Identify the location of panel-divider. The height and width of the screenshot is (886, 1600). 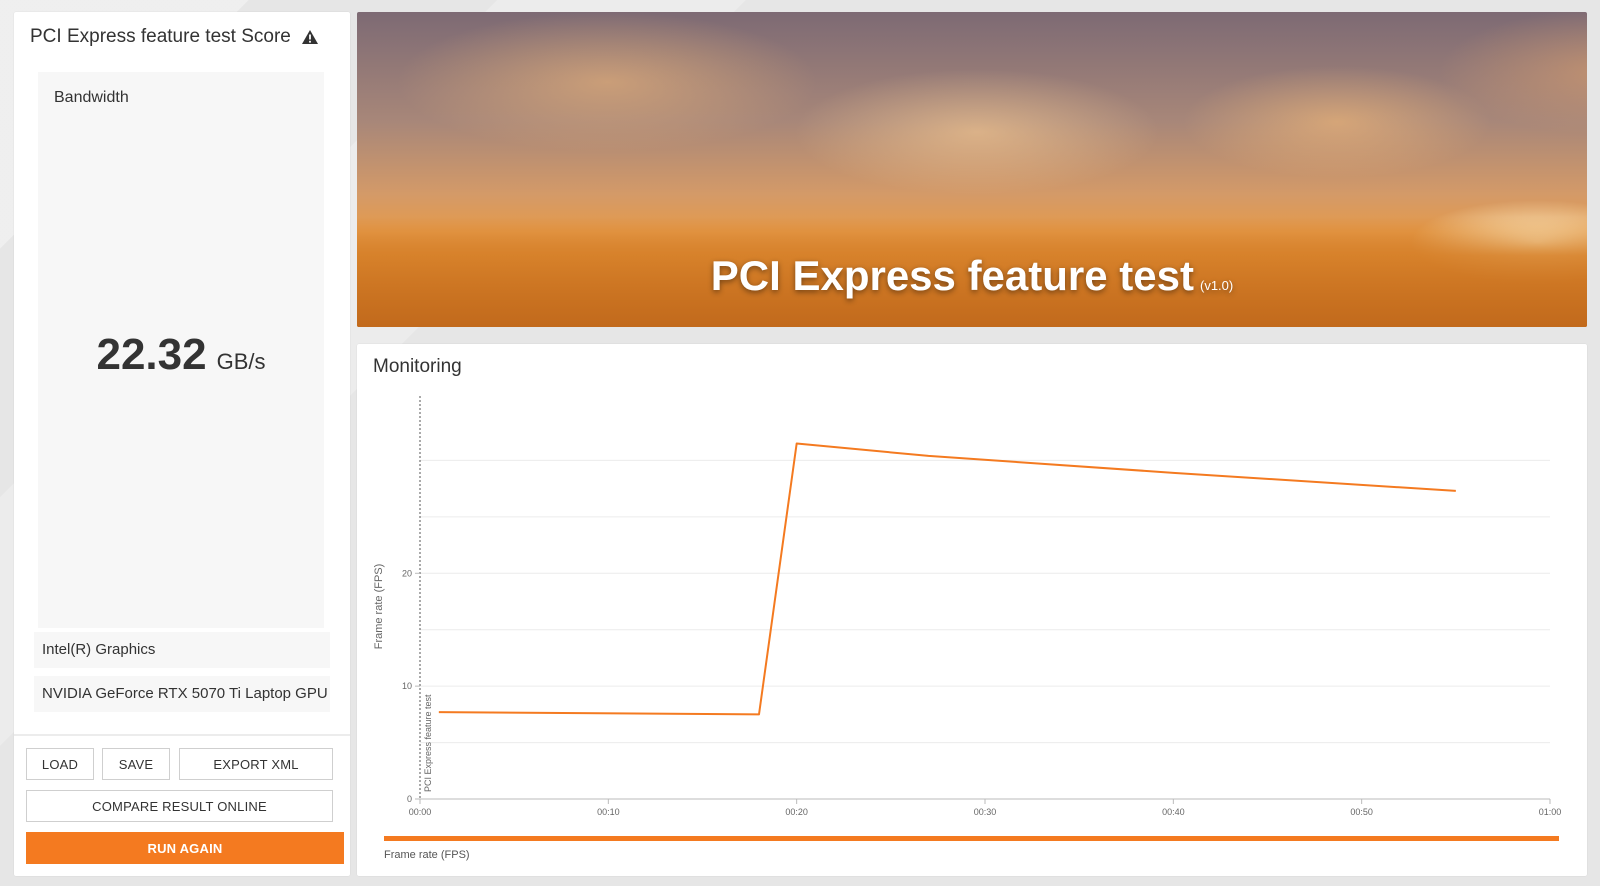
(182, 735).